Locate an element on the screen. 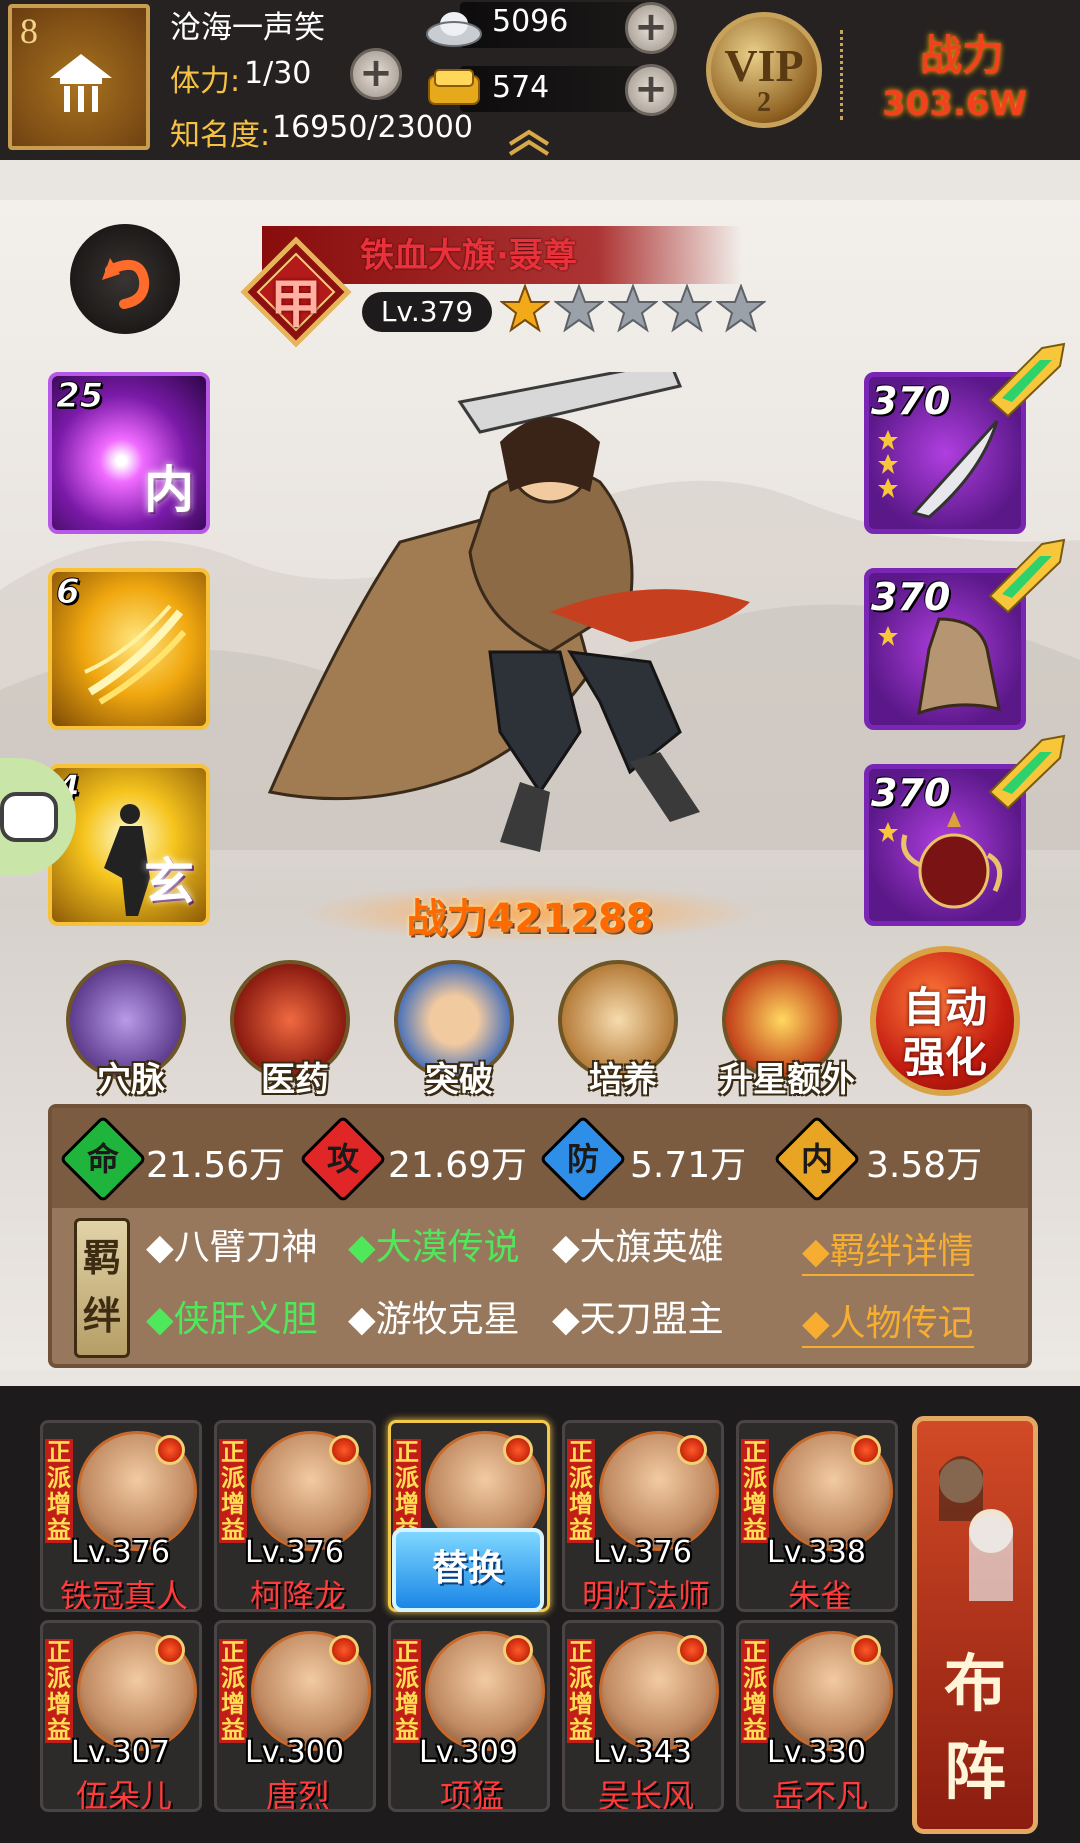 This screenshot has width=1080, height=1843. health-stat-value: 21.56万 is located at coordinates (216, 1165).